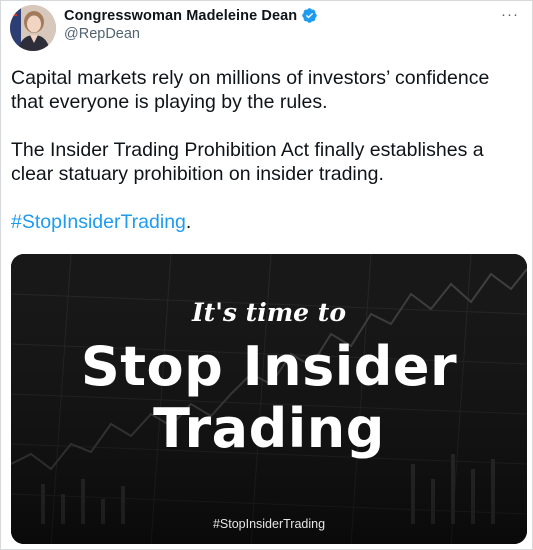 Image resolution: width=533 pixels, height=550 pixels. What do you see at coordinates (191, 34) in the screenshot?
I see `author-handle: @RepDean` at bounding box center [191, 34].